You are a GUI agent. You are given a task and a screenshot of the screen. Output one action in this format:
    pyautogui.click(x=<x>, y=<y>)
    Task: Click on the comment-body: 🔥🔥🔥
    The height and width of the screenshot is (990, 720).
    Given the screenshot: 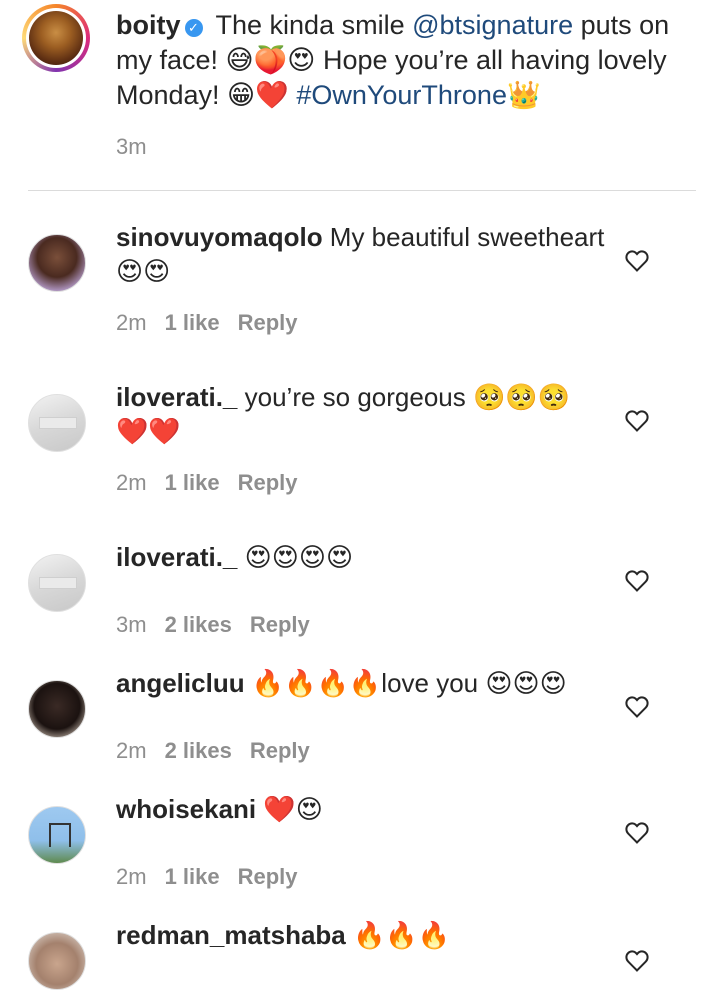 What is the action you would take?
    pyautogui.click(x=398, y=935)
    